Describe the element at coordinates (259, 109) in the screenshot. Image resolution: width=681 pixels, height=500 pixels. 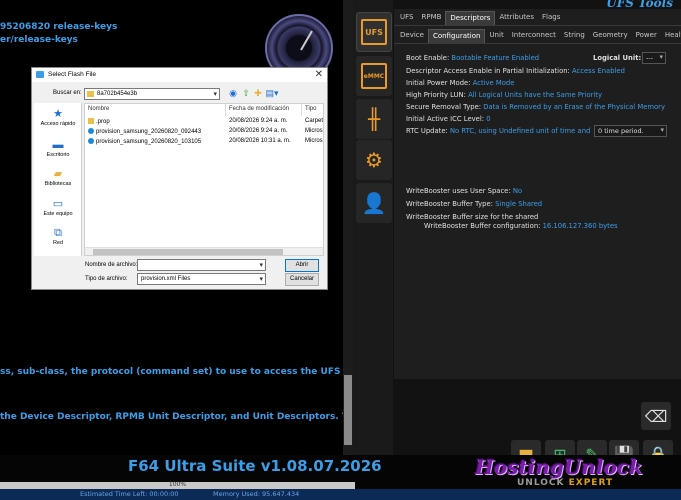
I see `column-date: Fecha de modificación` at that location.